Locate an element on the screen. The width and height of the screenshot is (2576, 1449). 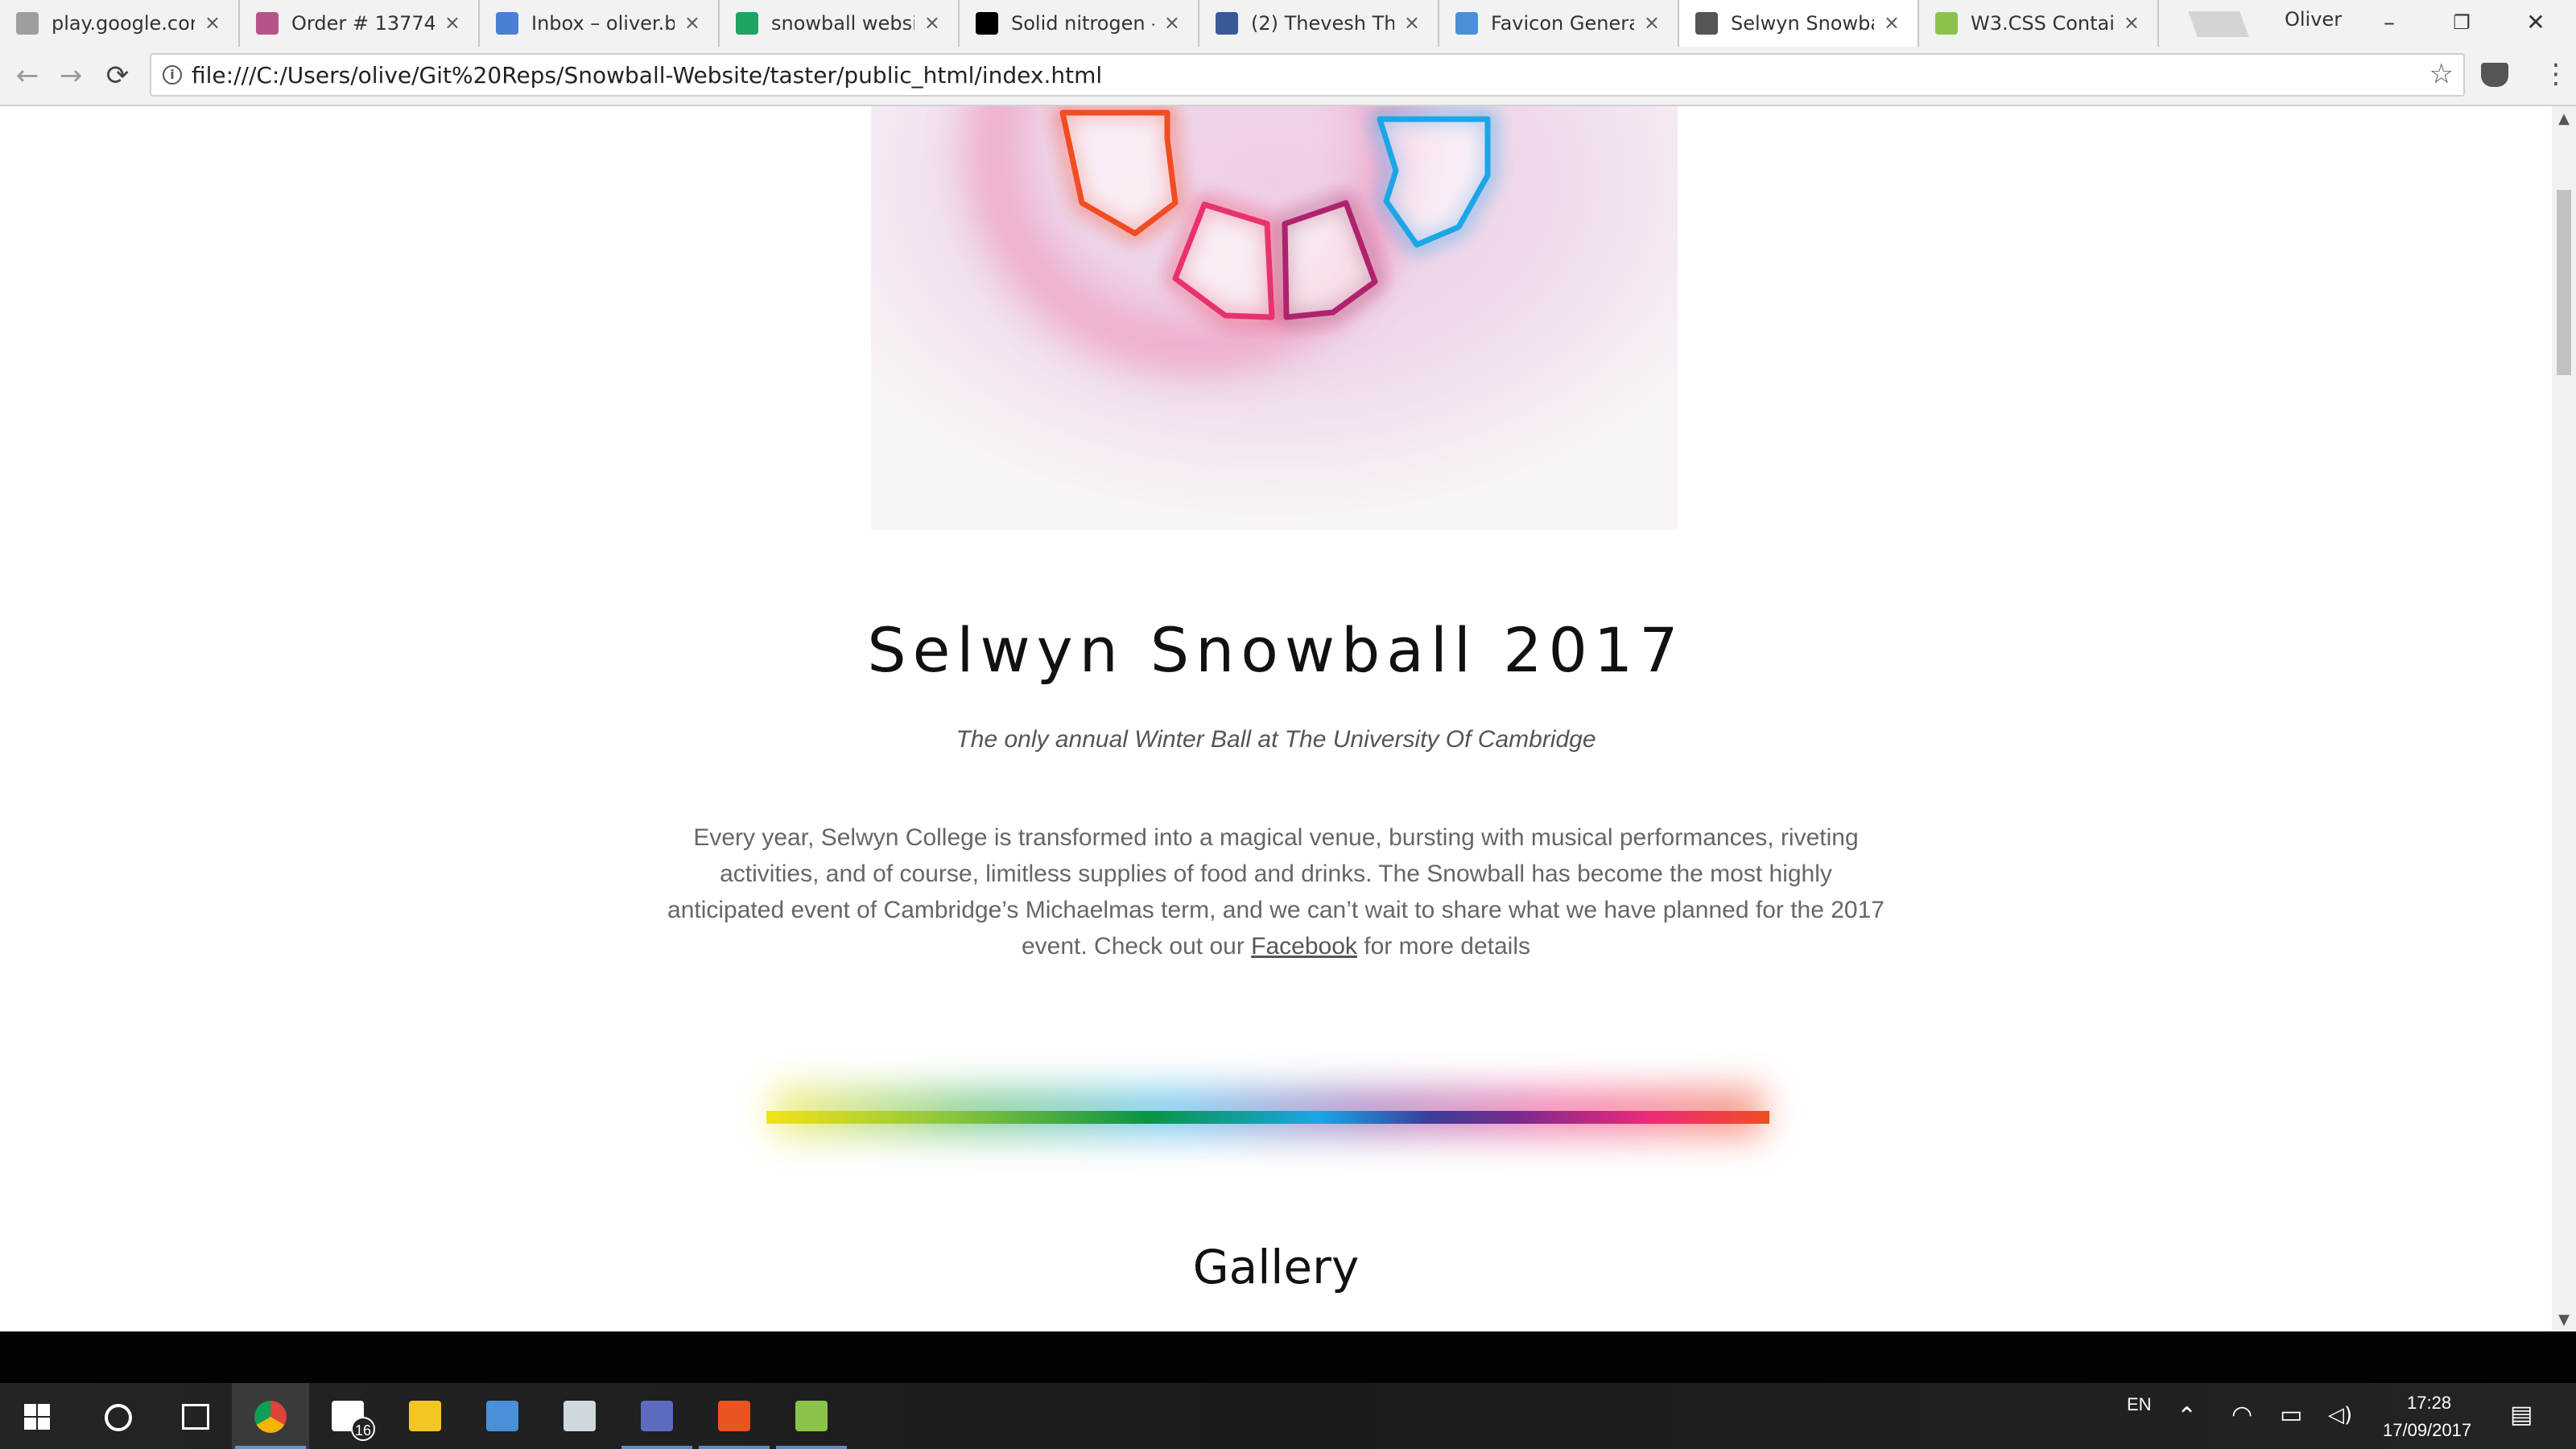
snowball-logo is located at coordinates (1275, 214).